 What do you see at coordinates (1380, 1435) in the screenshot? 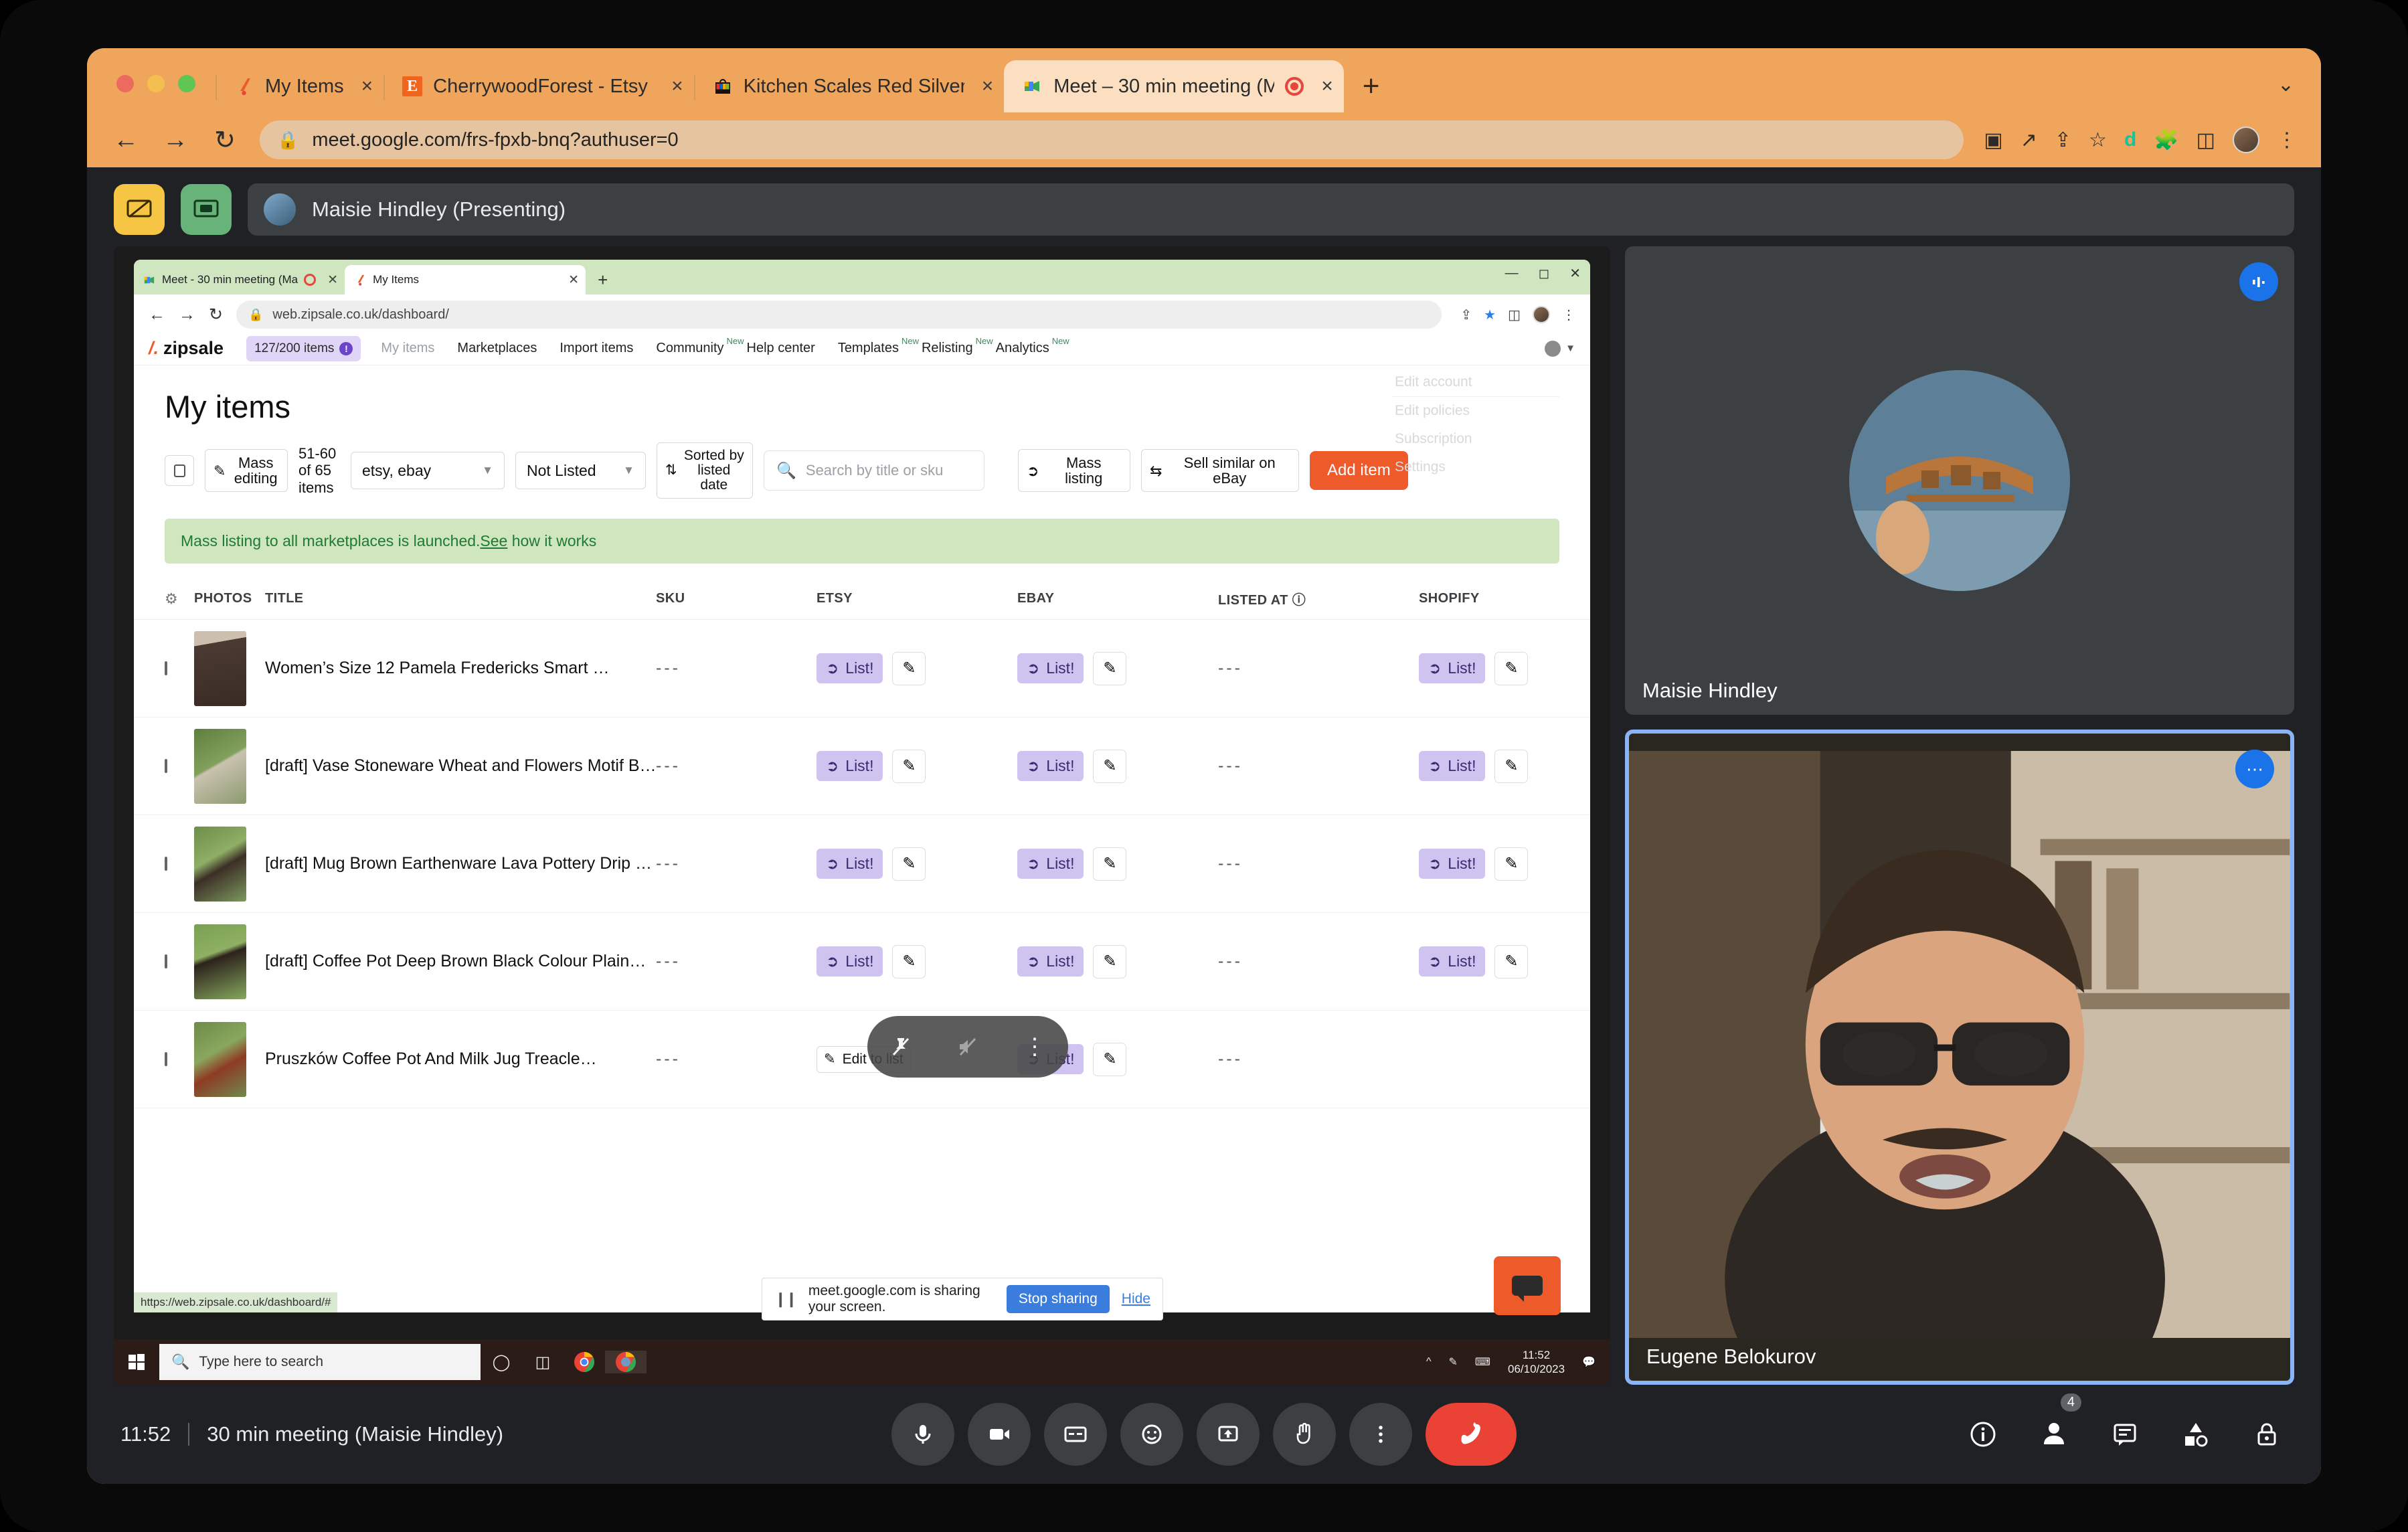
I see `more-options-button` at bounding box center [1380, 1435].